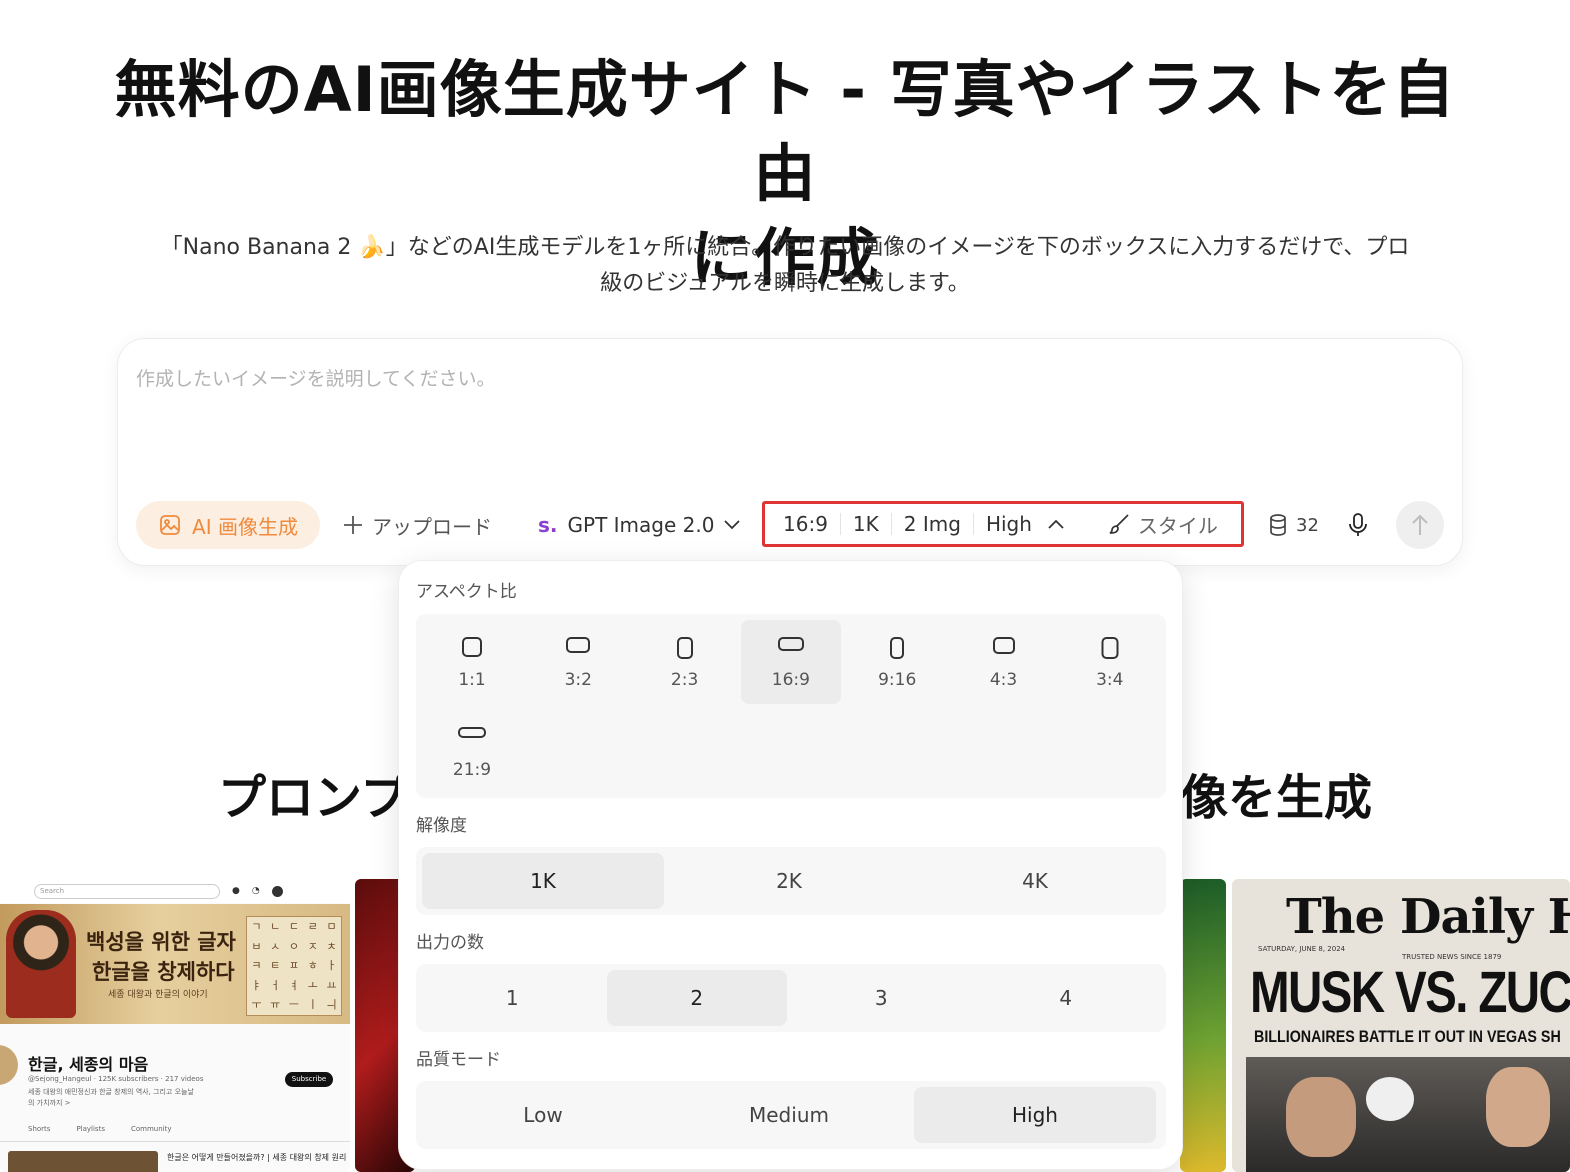  I want to click on output-count-option-2: 2, so click(696, 998).